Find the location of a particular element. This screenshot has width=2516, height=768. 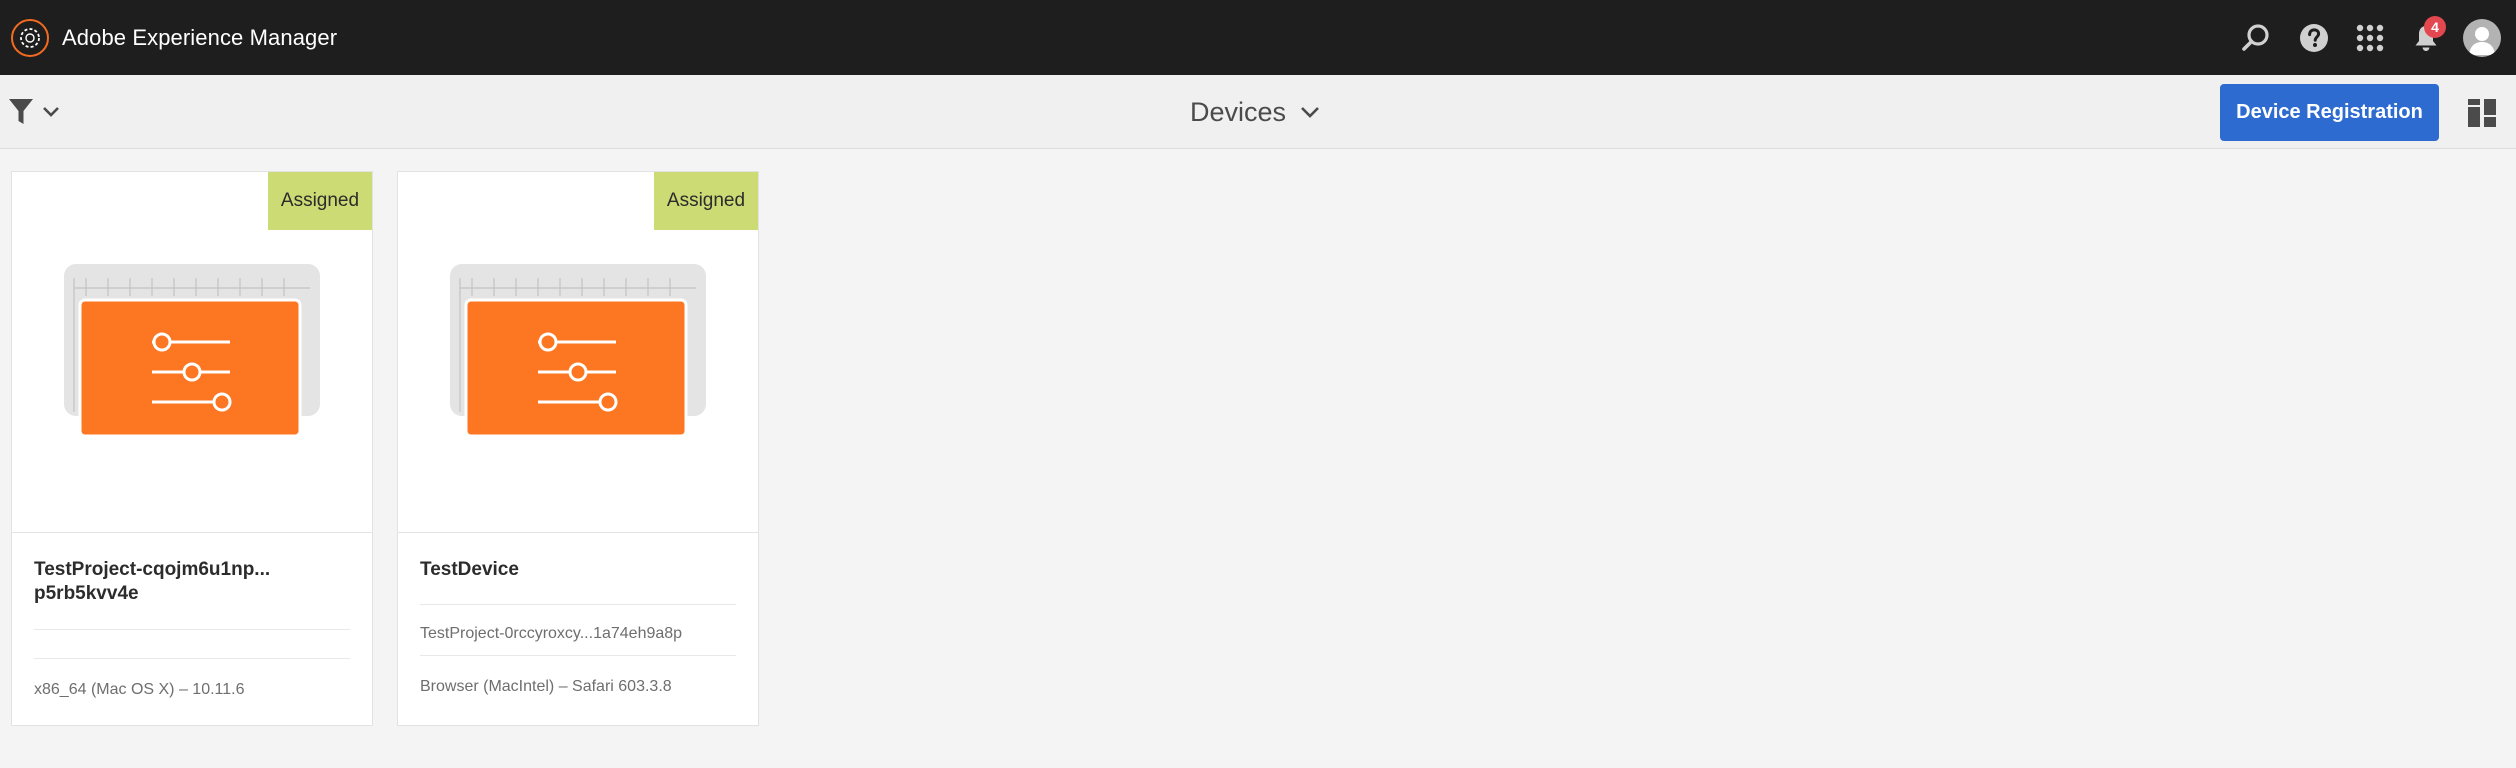

app-title: Adobe Experience Manager is located at coordinates (200, 37).